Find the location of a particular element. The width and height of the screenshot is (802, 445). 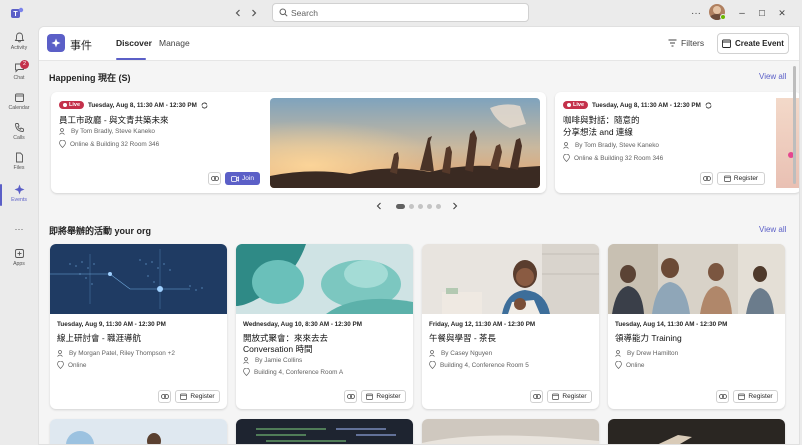

tab-manage: Manage is located at coordinates (174, 43).